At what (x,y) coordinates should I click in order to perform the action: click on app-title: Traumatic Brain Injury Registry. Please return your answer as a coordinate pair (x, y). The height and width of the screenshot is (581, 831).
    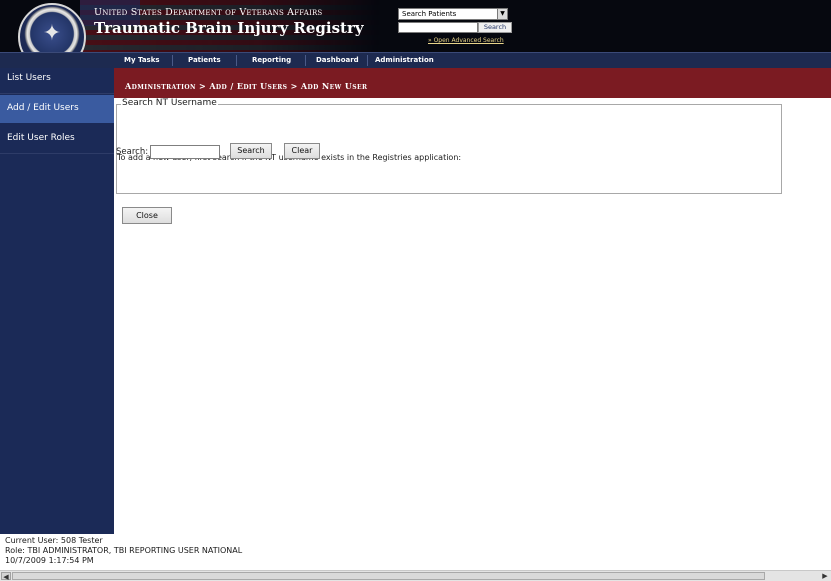
    Looking at the image, I should click on (229, 28).